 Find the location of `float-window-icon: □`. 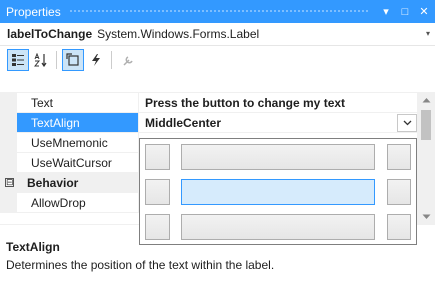

float-window-icon: □ is located at coordinates (405, 12).